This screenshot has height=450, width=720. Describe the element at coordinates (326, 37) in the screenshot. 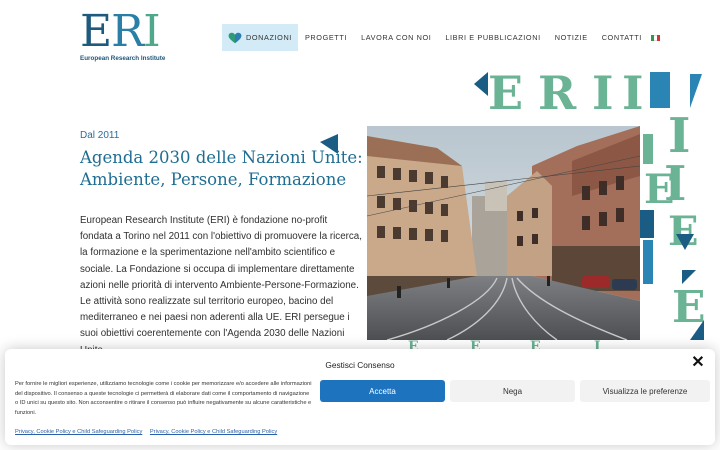

I see `nav-item-progetti: PROGETTI` at that location.